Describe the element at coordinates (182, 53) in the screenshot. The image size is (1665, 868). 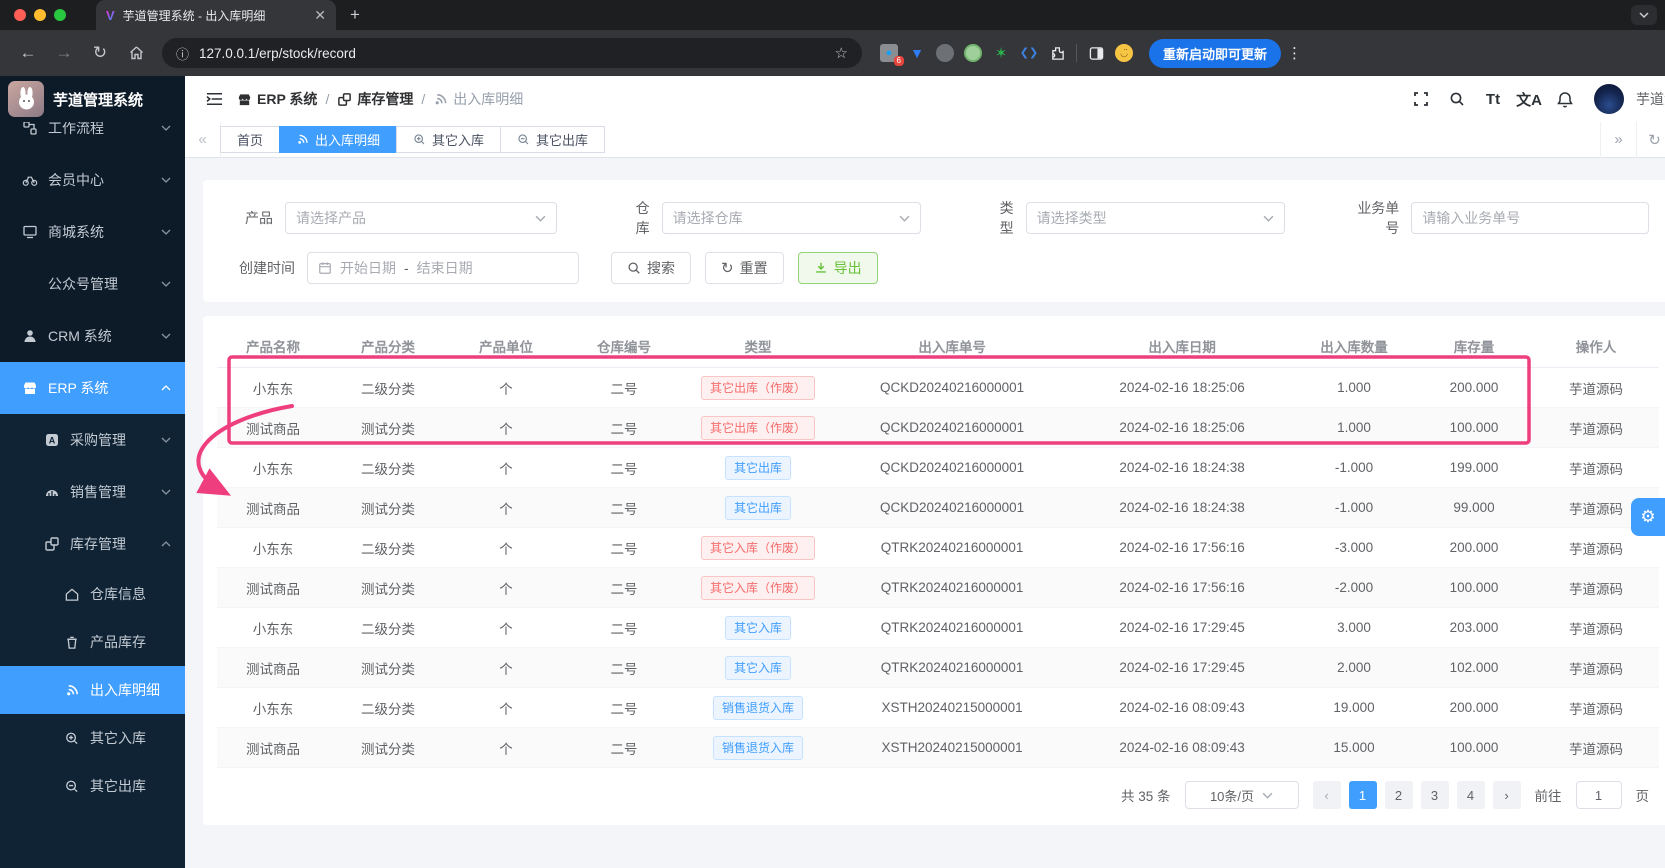
I see `site-info-icon: ⓘ` at that location.